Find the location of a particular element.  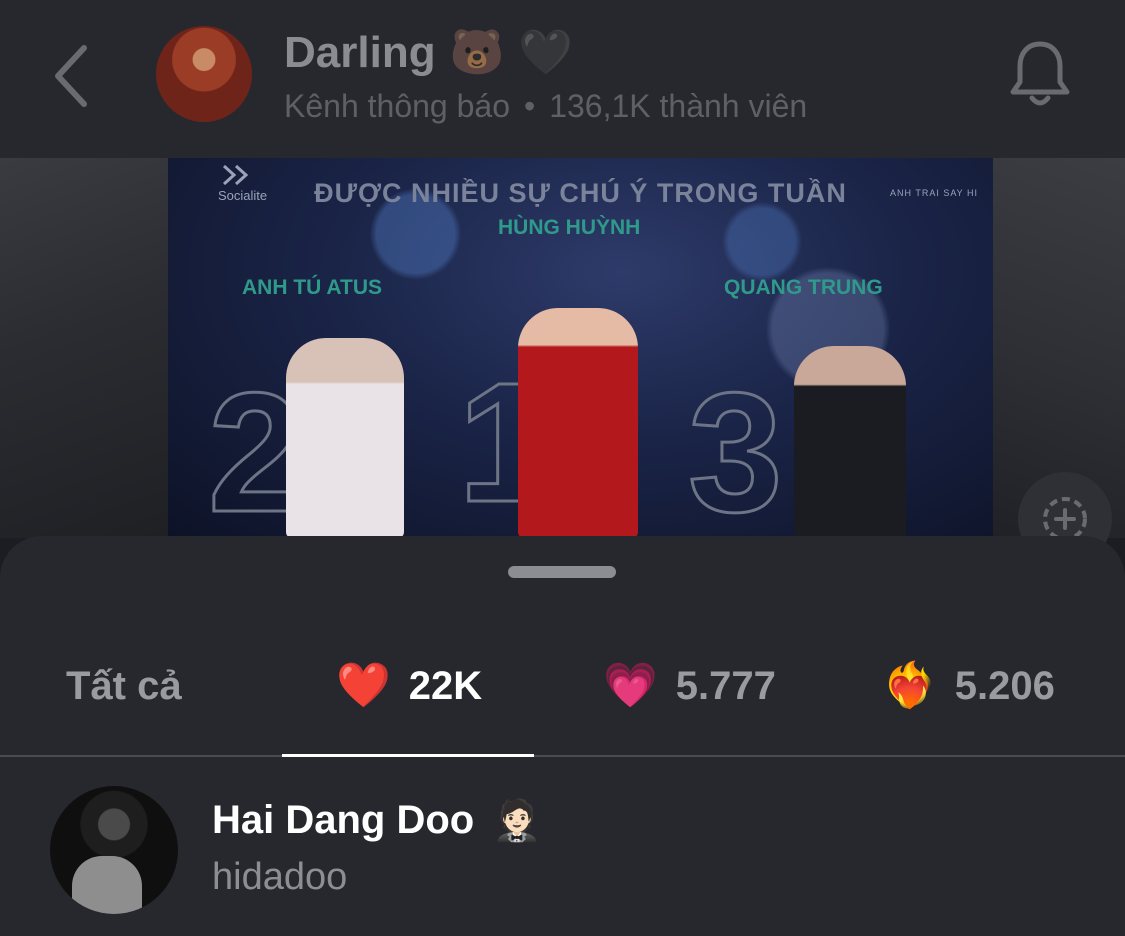

user-name-emoji: 🤵🏻 is located at coordinates (517, 820).